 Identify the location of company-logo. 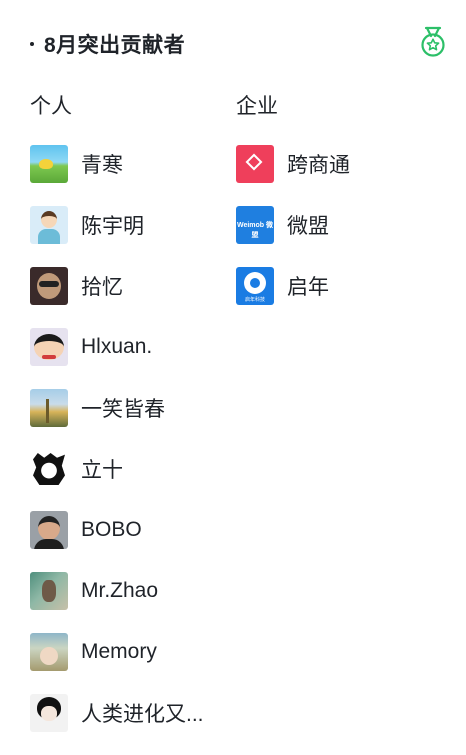
(255, 164).